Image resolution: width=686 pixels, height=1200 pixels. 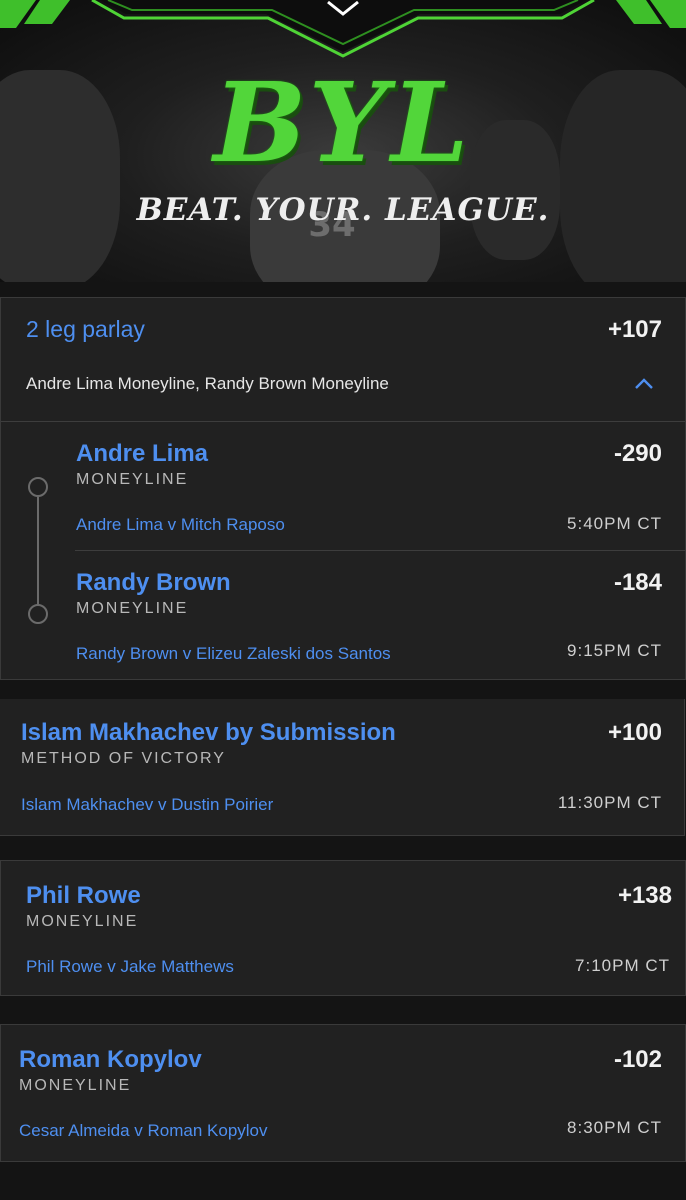 What do you see at coordinates (343, 421) in the screenshot?
I see `parlay-divider` at bounding box center [343, 421].